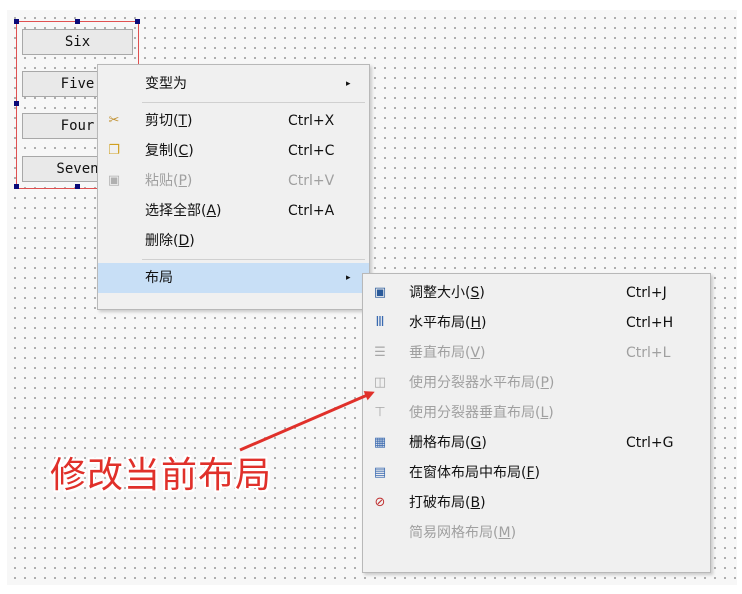  Describe the element at coordinates (161, 475) in the screenshot. I see `annotation-text: 修改当前布局` at that location.